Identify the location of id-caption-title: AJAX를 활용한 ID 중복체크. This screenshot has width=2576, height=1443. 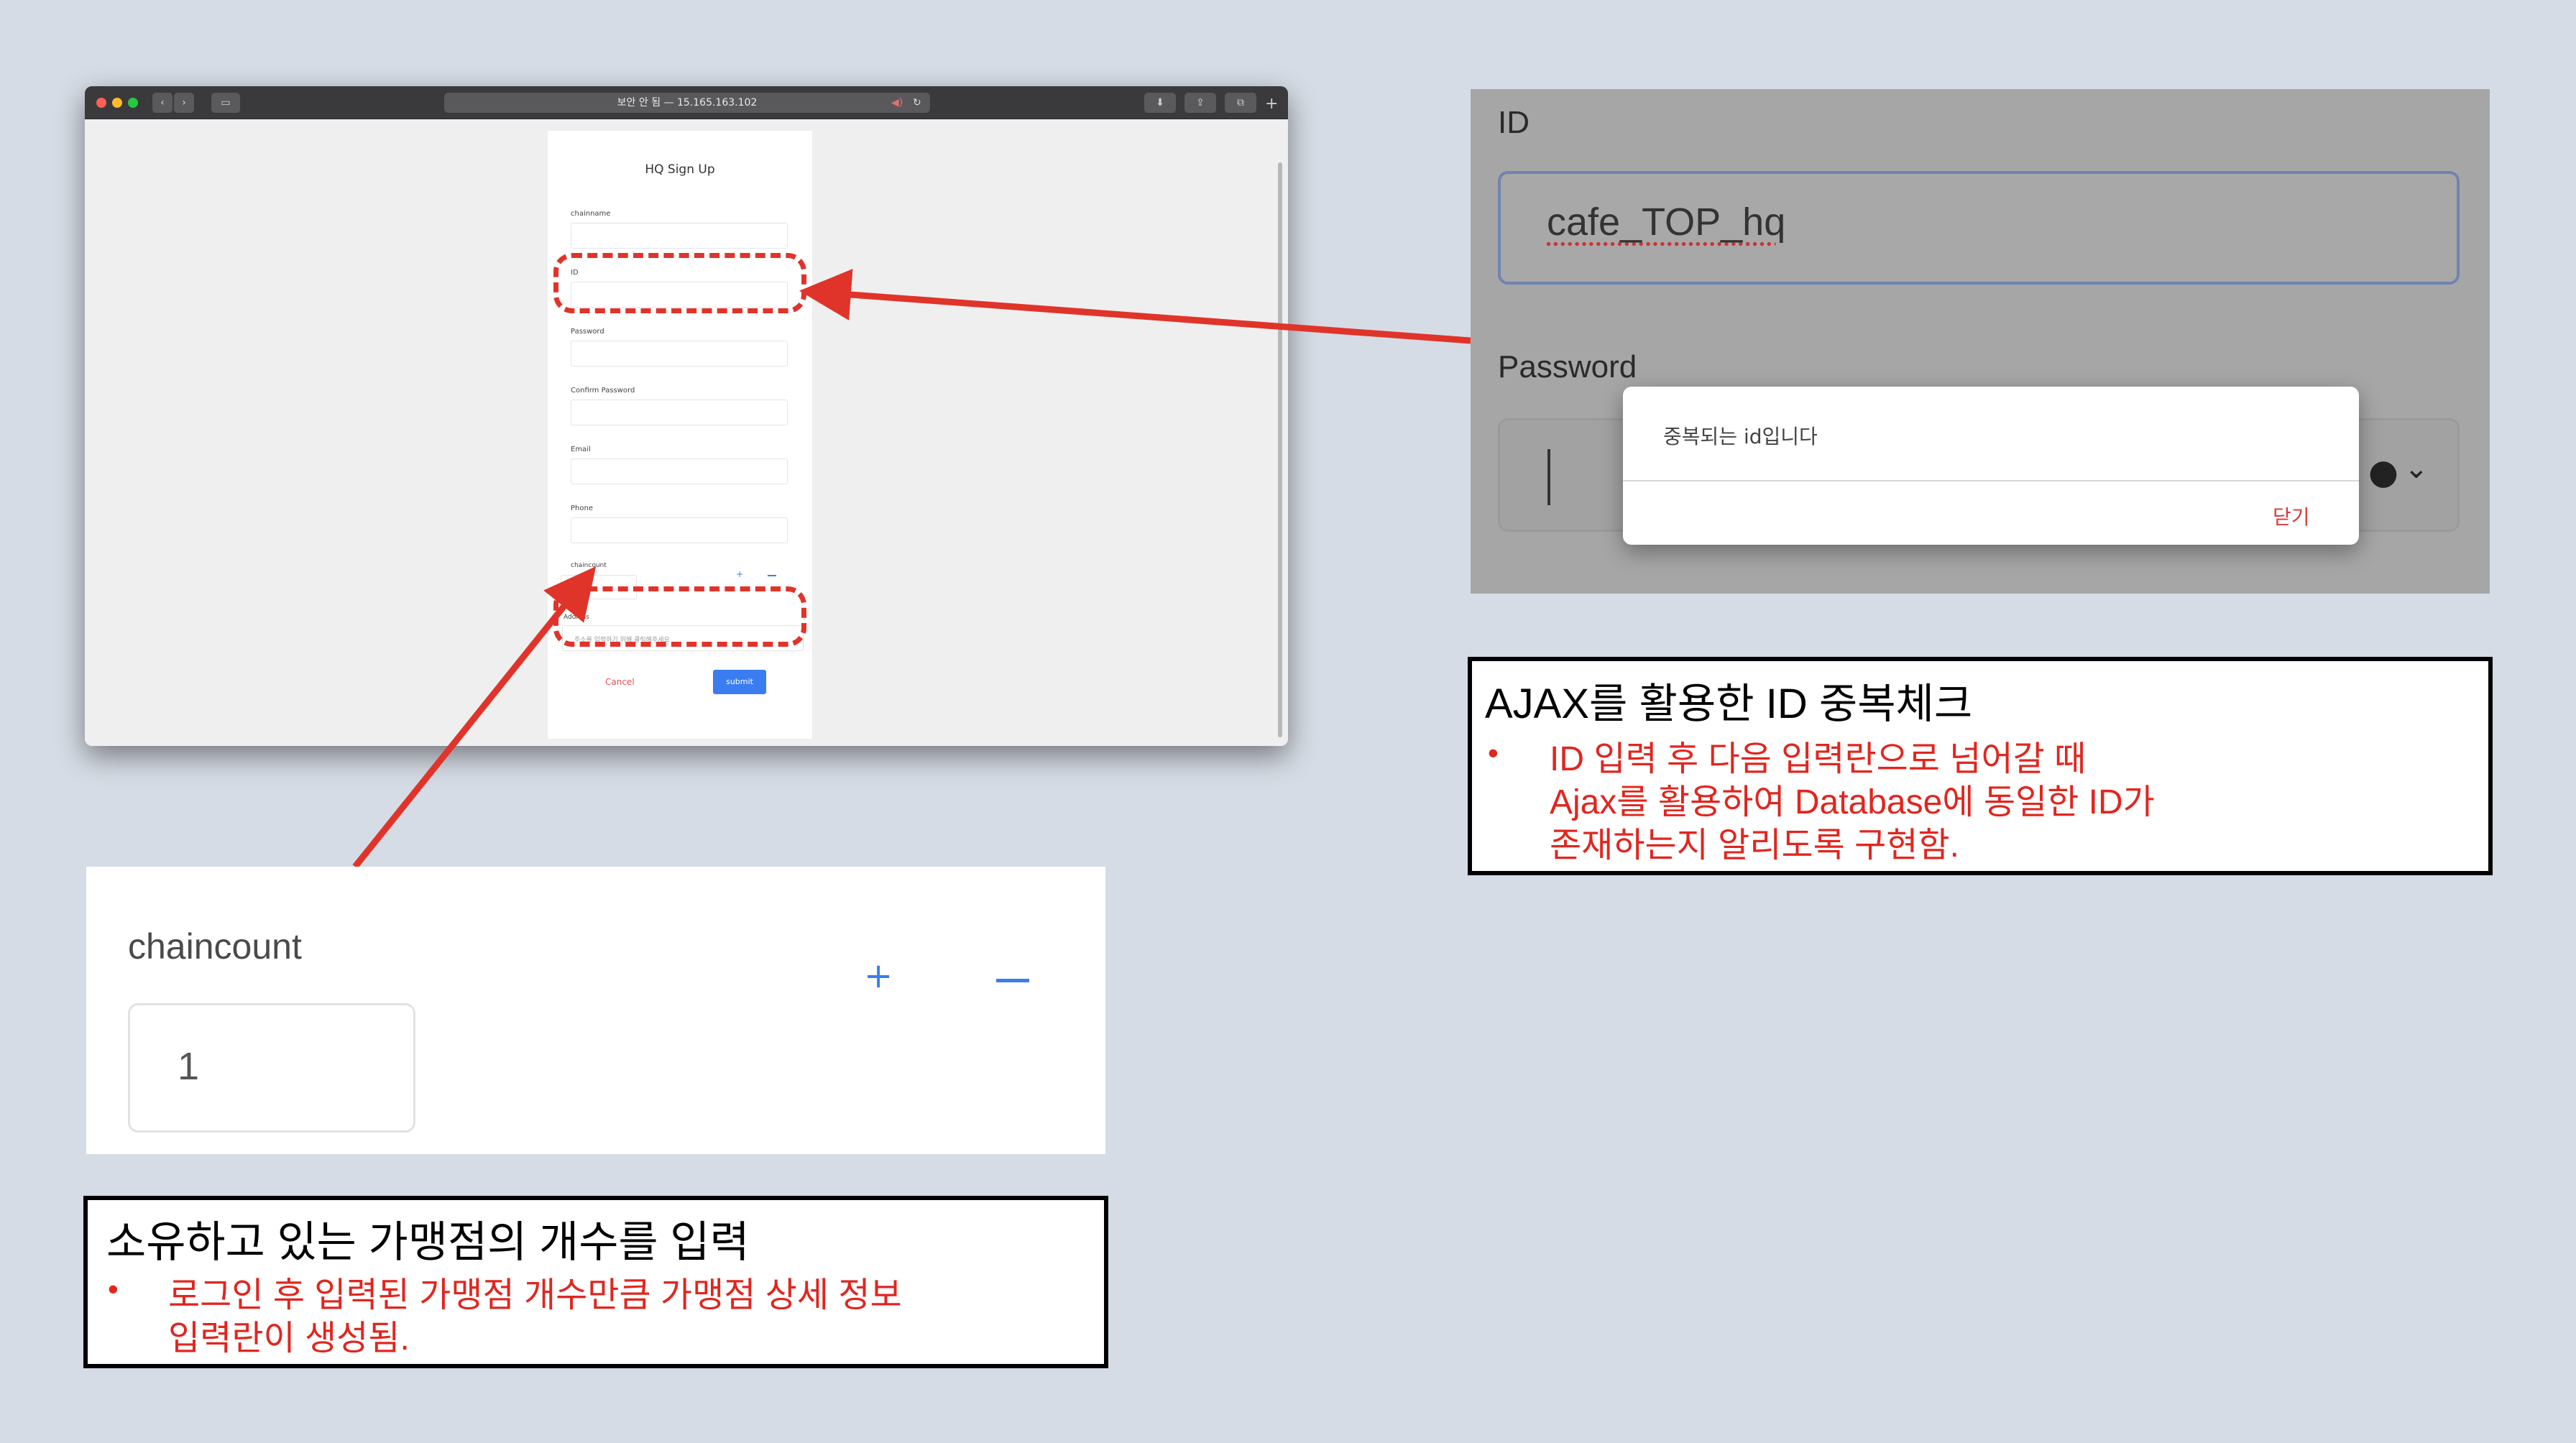
(1729, 704).